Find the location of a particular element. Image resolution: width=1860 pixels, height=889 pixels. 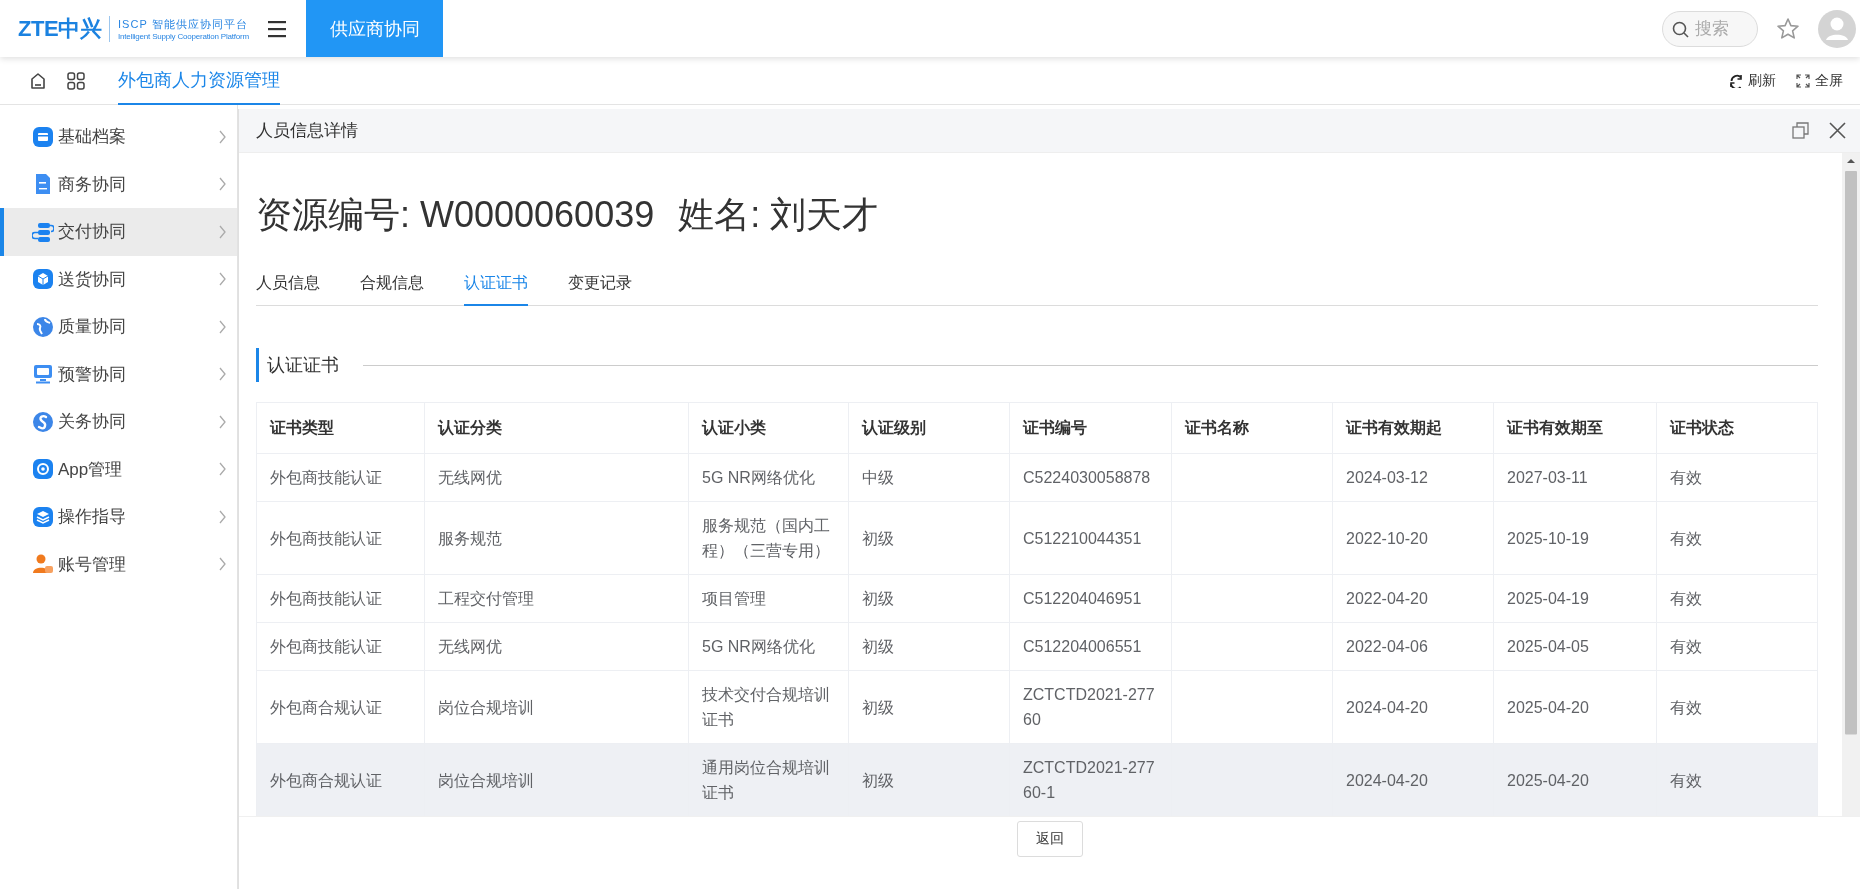

star-icon is located at coordinates (1788, 28).